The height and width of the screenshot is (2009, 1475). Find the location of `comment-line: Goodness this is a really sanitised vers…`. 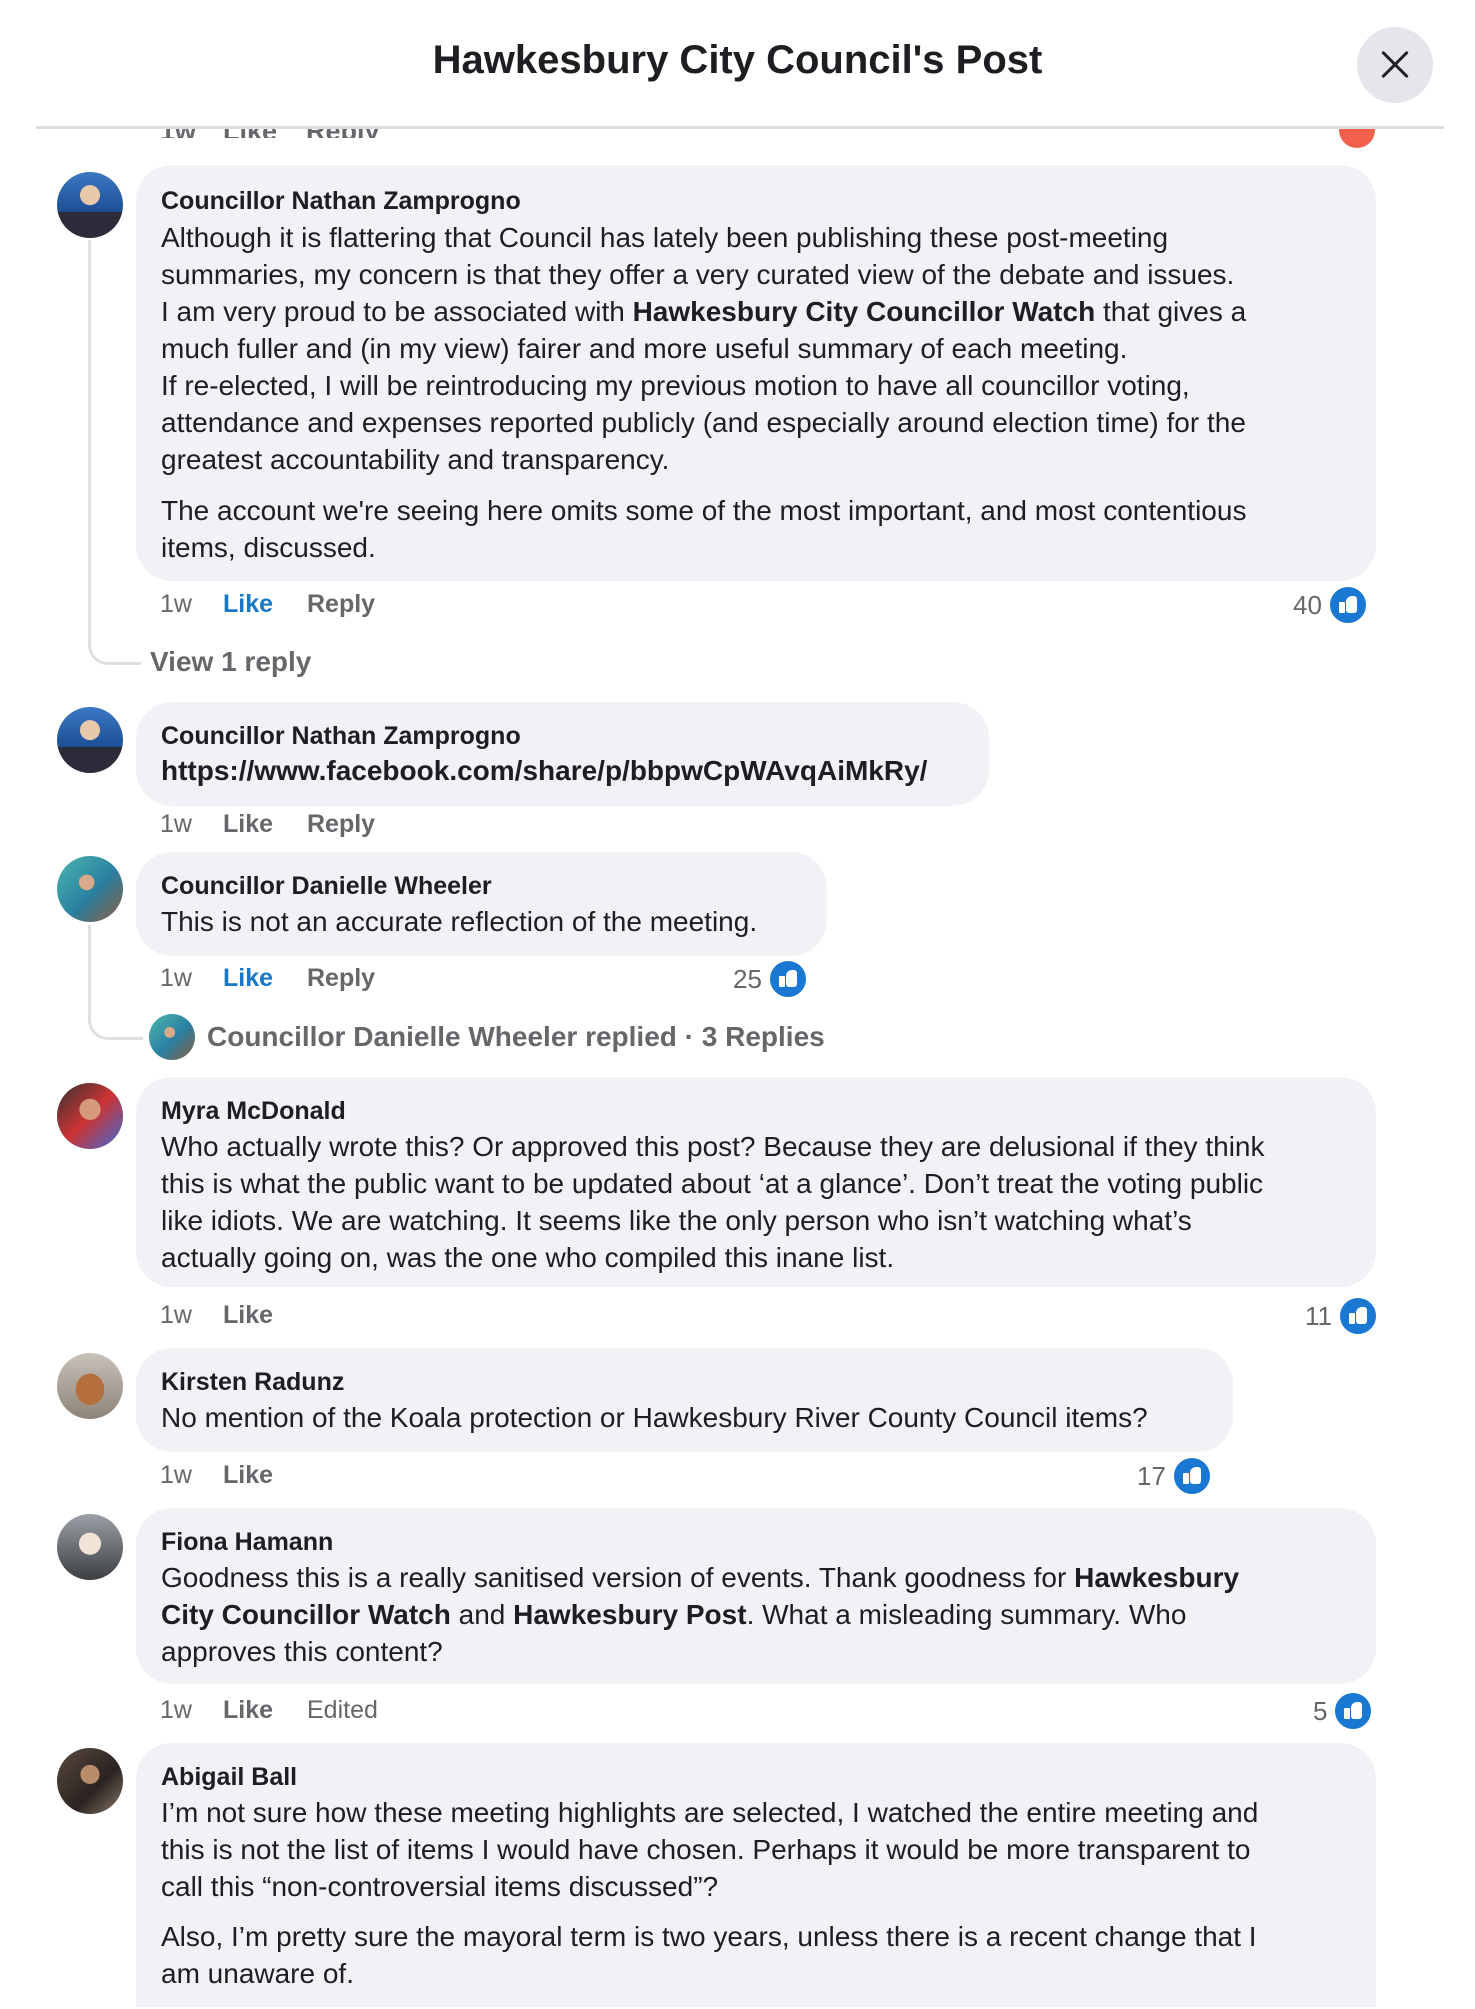

comment-line: Goodness this is a really sanitised vers… is located at coordinates (700, 1577).